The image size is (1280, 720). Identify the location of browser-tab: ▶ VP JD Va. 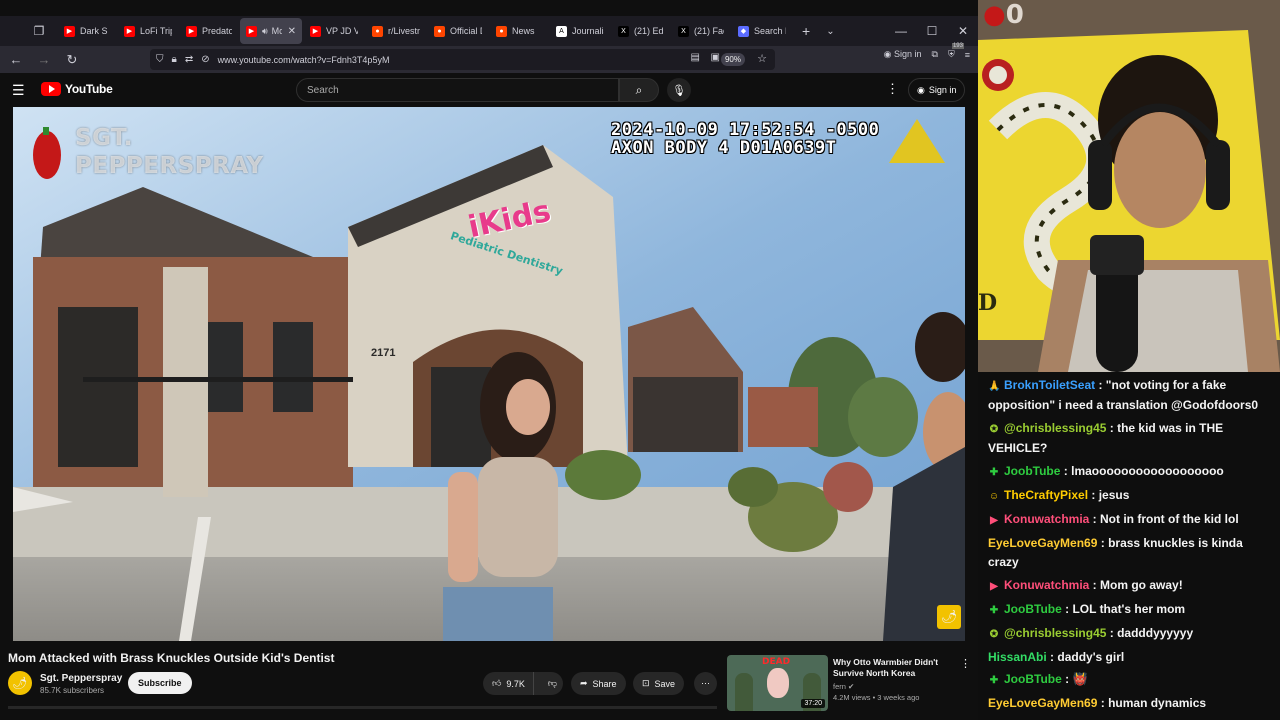
(334, 31).